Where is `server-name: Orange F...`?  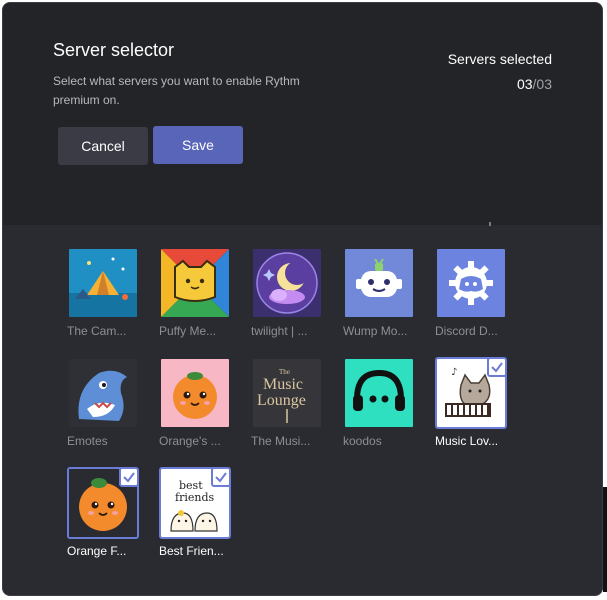 server-name: Orange F... is located at coordinates (97, 551).